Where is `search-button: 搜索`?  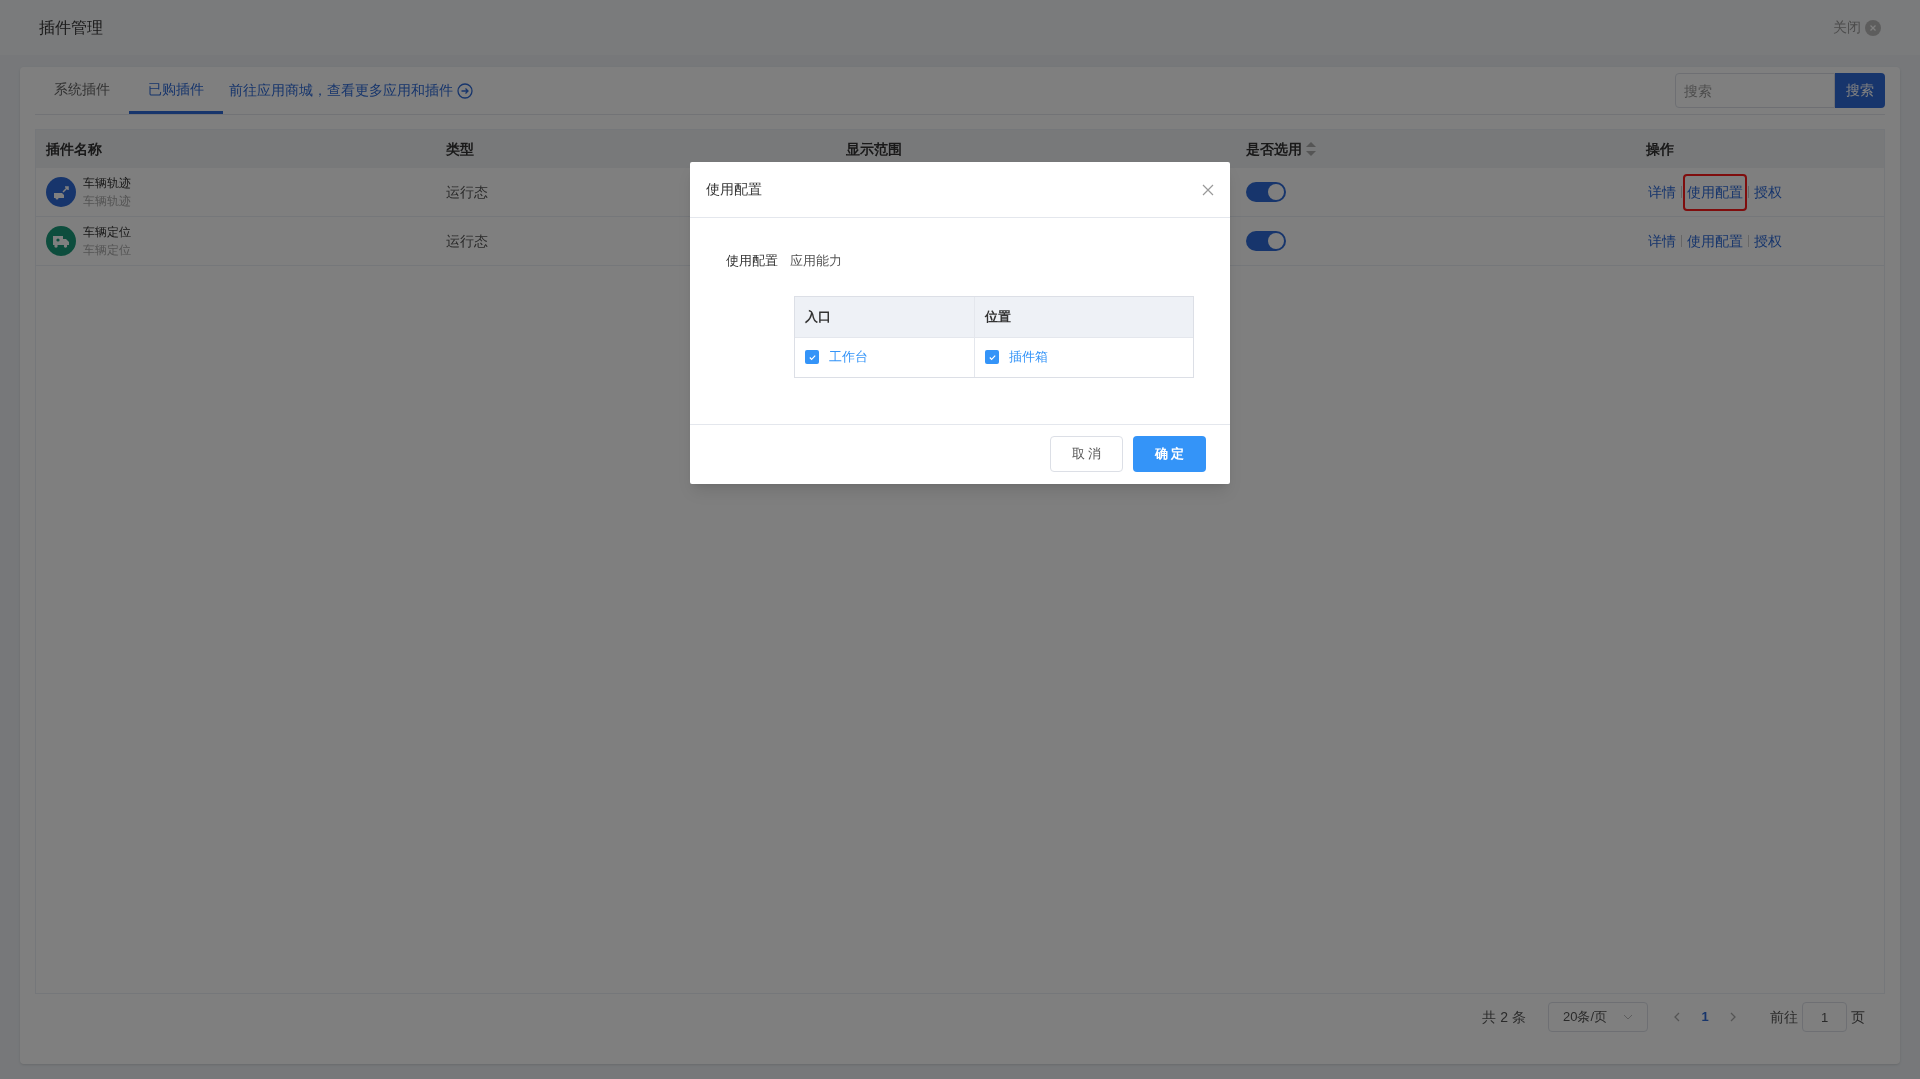
search-button: 搜索 is located at coordinates (1860, 90).